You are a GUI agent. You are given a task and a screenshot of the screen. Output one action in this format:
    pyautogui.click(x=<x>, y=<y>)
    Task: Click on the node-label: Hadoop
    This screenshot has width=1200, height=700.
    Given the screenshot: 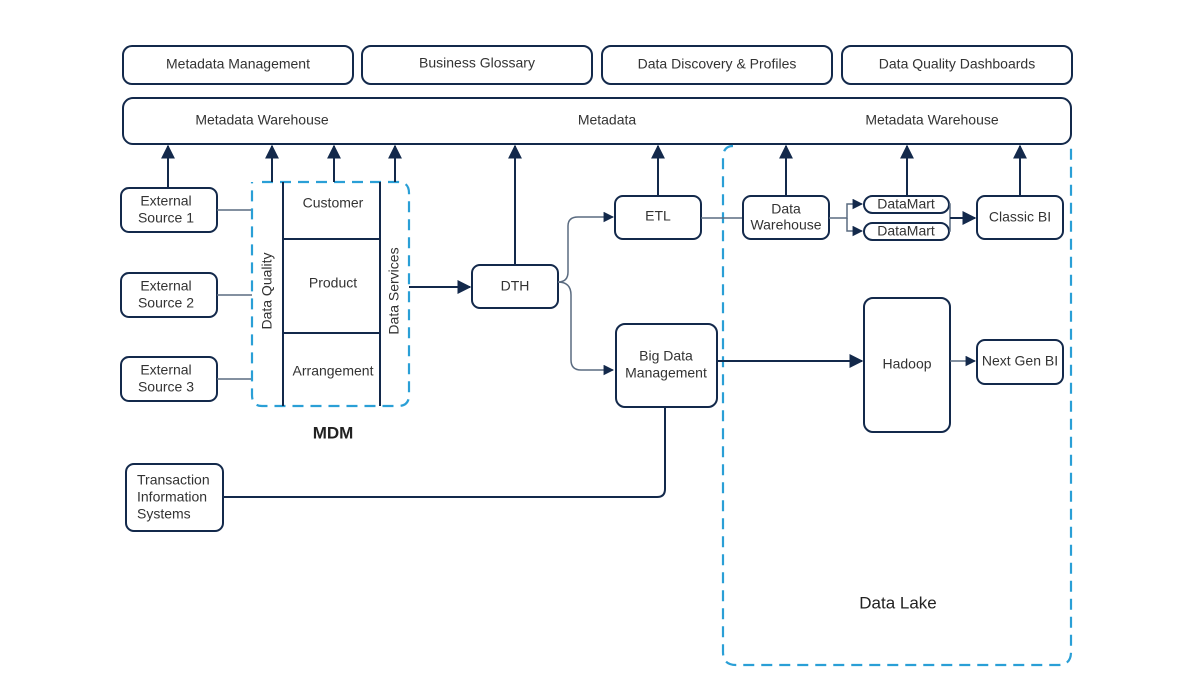 What is the action you would take?
    pyautogui.click(x=906, y=364)
    